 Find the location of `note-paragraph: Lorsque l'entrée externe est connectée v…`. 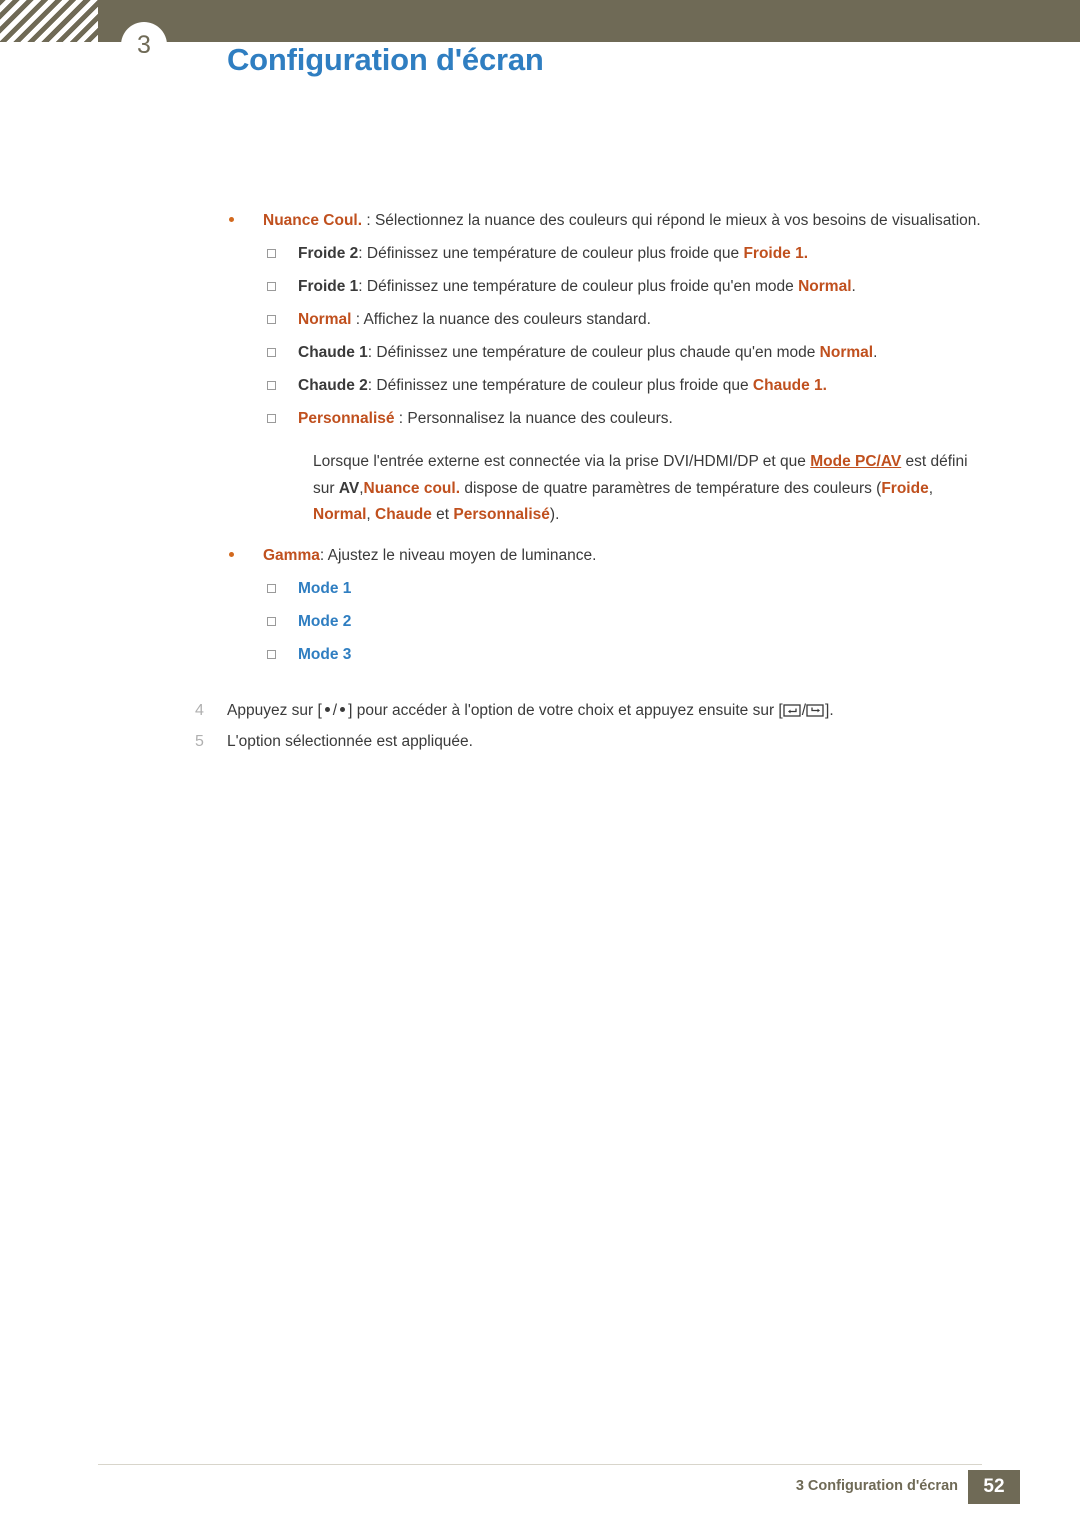

note-paragraph: Lorsque l'entrée externe est connectée v… is located at coordinates (653, 489).